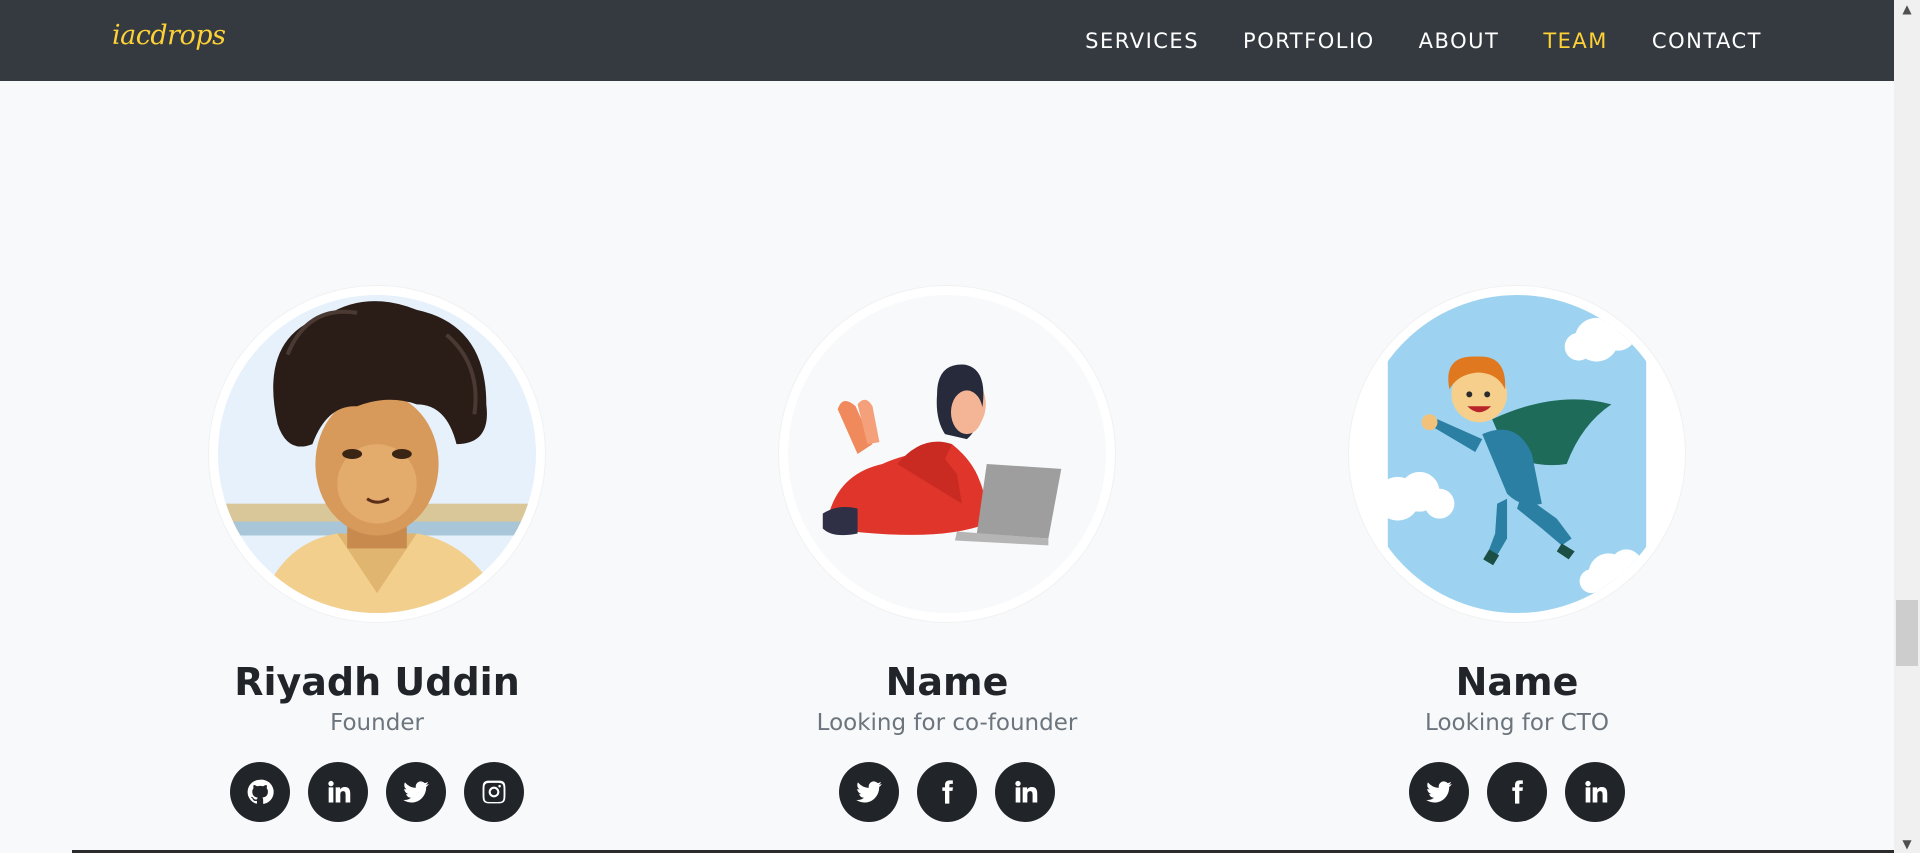  What do you see at coordinates (1707, 41) in the screenshot?
I see `nav-link-contact: CONTACT` at bounding box center [1707, 41].